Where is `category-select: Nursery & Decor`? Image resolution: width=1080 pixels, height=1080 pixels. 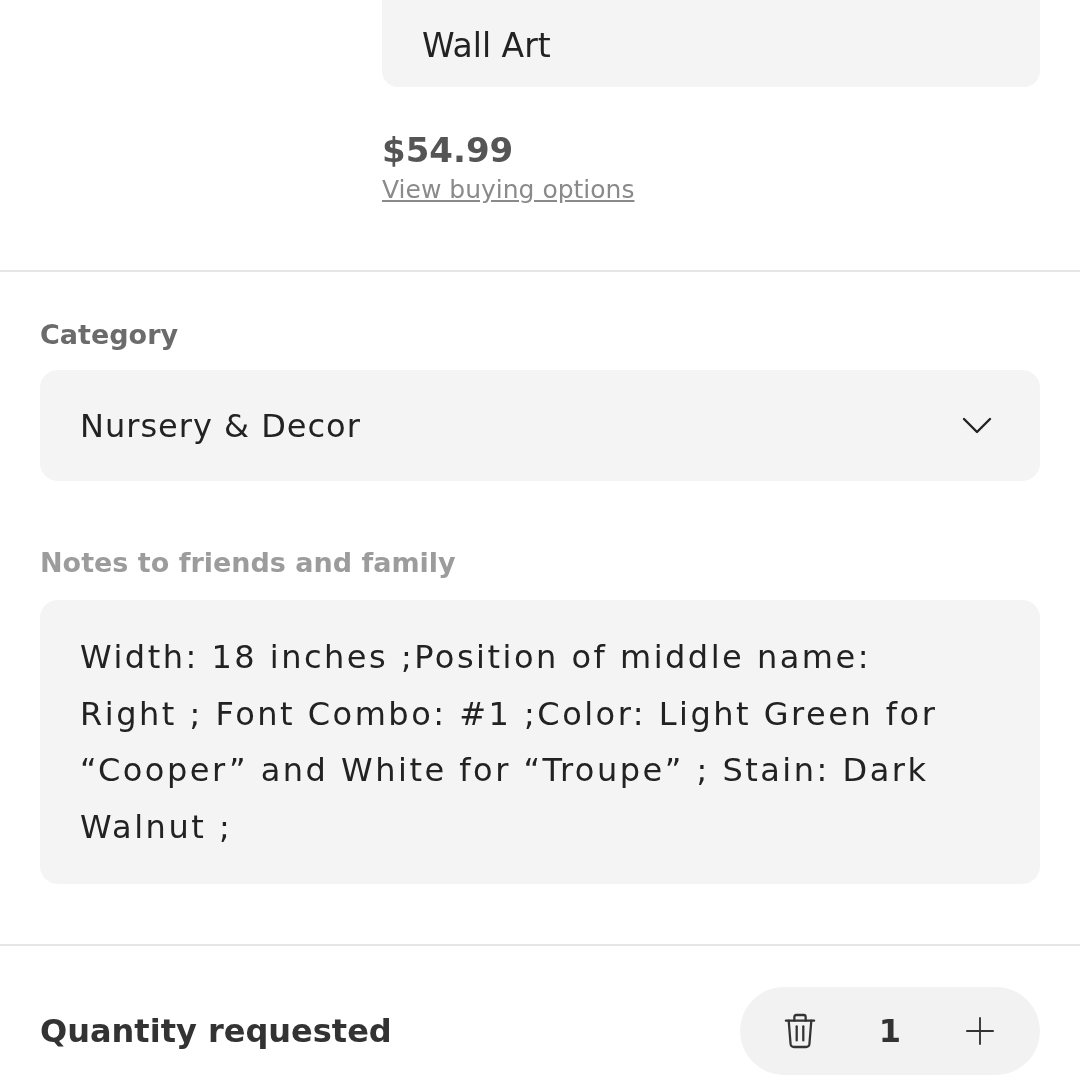 category-select: Nursery & Decor is located at coordinates (540, 425).